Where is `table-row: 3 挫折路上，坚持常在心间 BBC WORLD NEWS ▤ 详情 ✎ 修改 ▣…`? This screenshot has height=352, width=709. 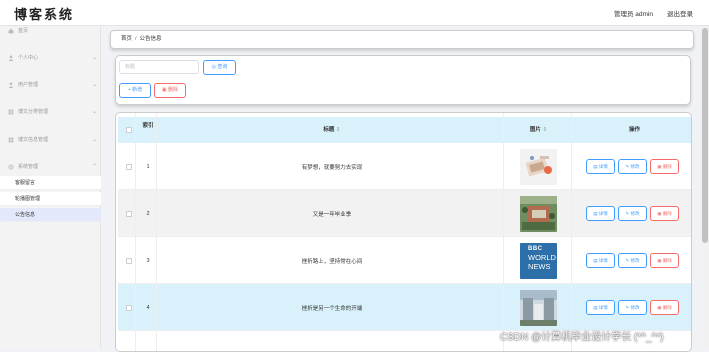
table-row: 3 挫折路上，坚持常在心间 BBC WORLD NEWS ▤ 详情 ✎ 修改 ▣… is located at coordinates (404, 260).